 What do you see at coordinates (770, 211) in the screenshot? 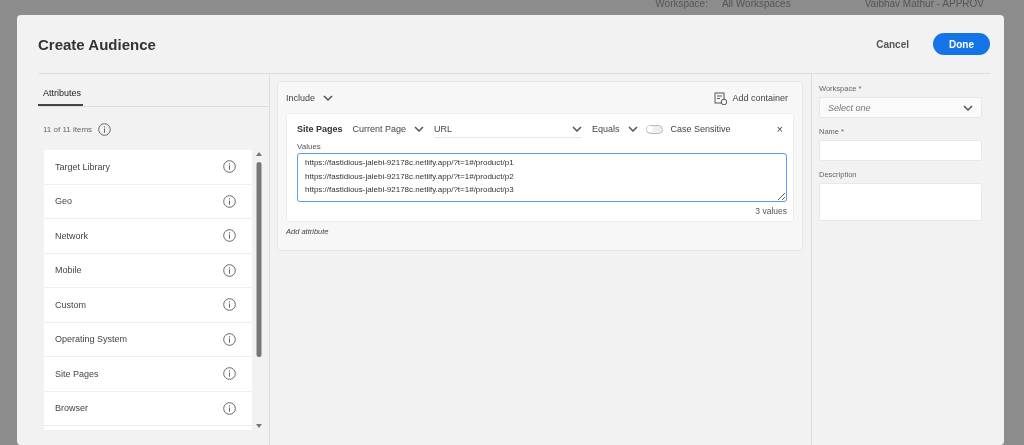
I see `values-count: 3 values` at bounding box center [770, 211].